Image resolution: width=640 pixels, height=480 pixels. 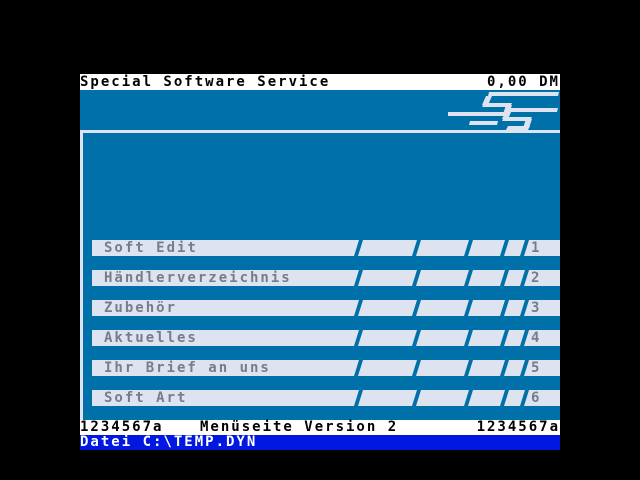 What do you see at coordinates (326, 278) in the screenshot?
I see `menu-item: Händlerverzeichnis 2` at bounding box center [326, 278].